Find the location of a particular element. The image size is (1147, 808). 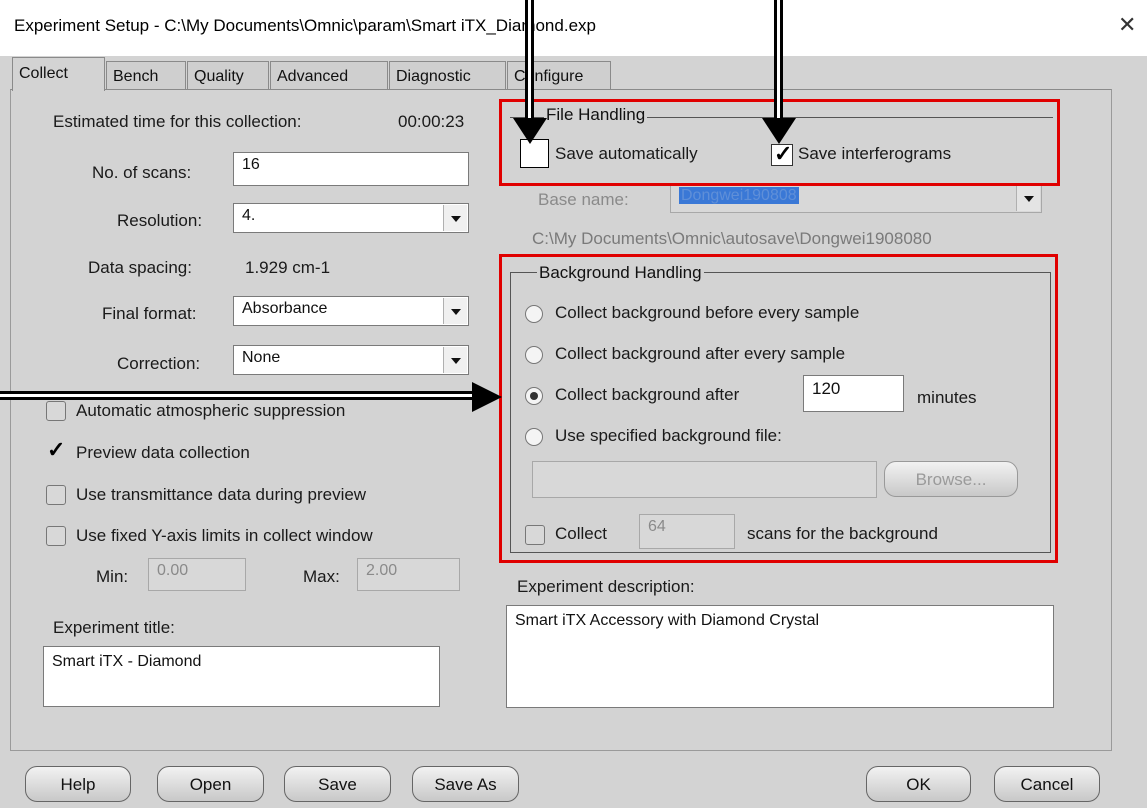

resolution-value: 4. is located at coordinates (249, 215).